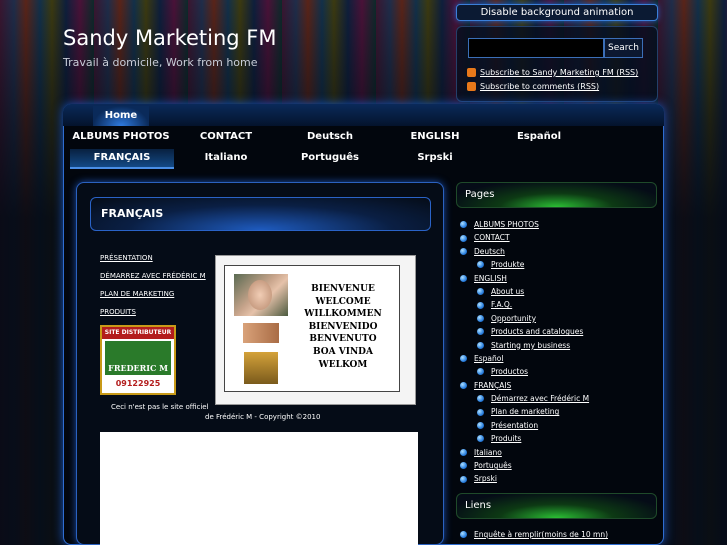 The image size is (727, 545). What do you see at coordinates (556, 278) in the screenshot?
I see `sidebar-page-item: ENGLISH` at bounding box center [556, 278].